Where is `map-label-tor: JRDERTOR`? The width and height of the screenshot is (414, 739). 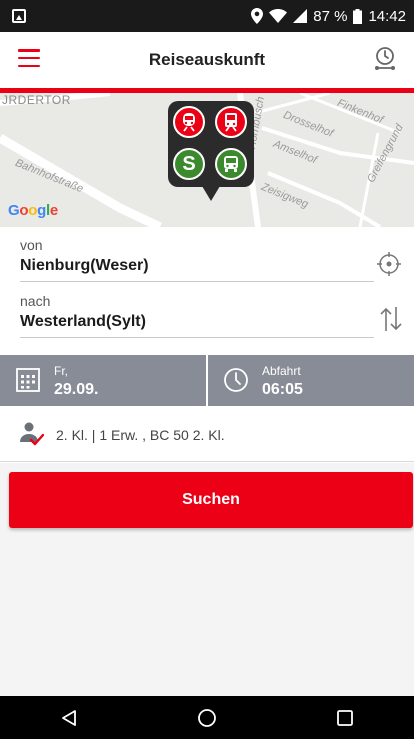
map-label-tor: JRDERTOR is located at coordinates (36, 100).